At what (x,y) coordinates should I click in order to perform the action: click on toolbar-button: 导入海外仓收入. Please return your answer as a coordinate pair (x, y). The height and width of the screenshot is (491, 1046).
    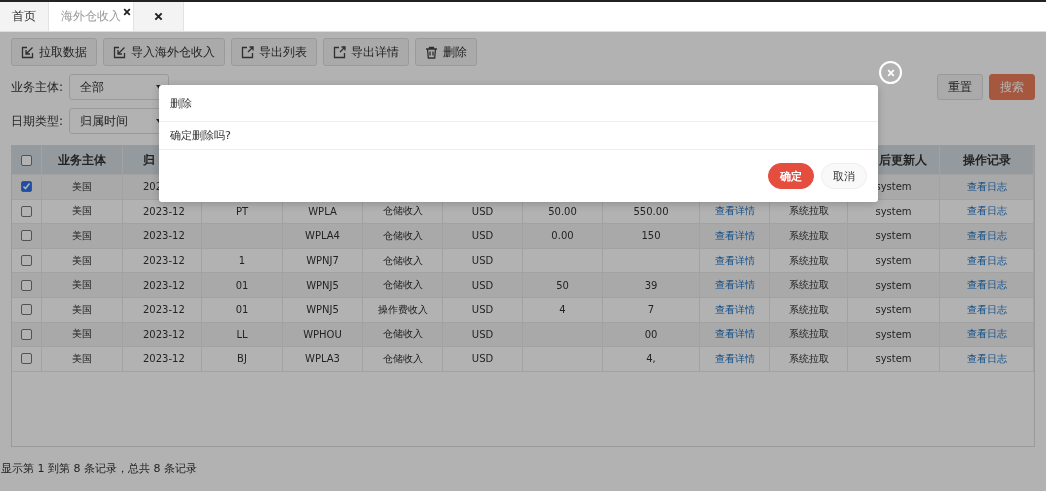
    Looking at the image, I should click on (164, 52).